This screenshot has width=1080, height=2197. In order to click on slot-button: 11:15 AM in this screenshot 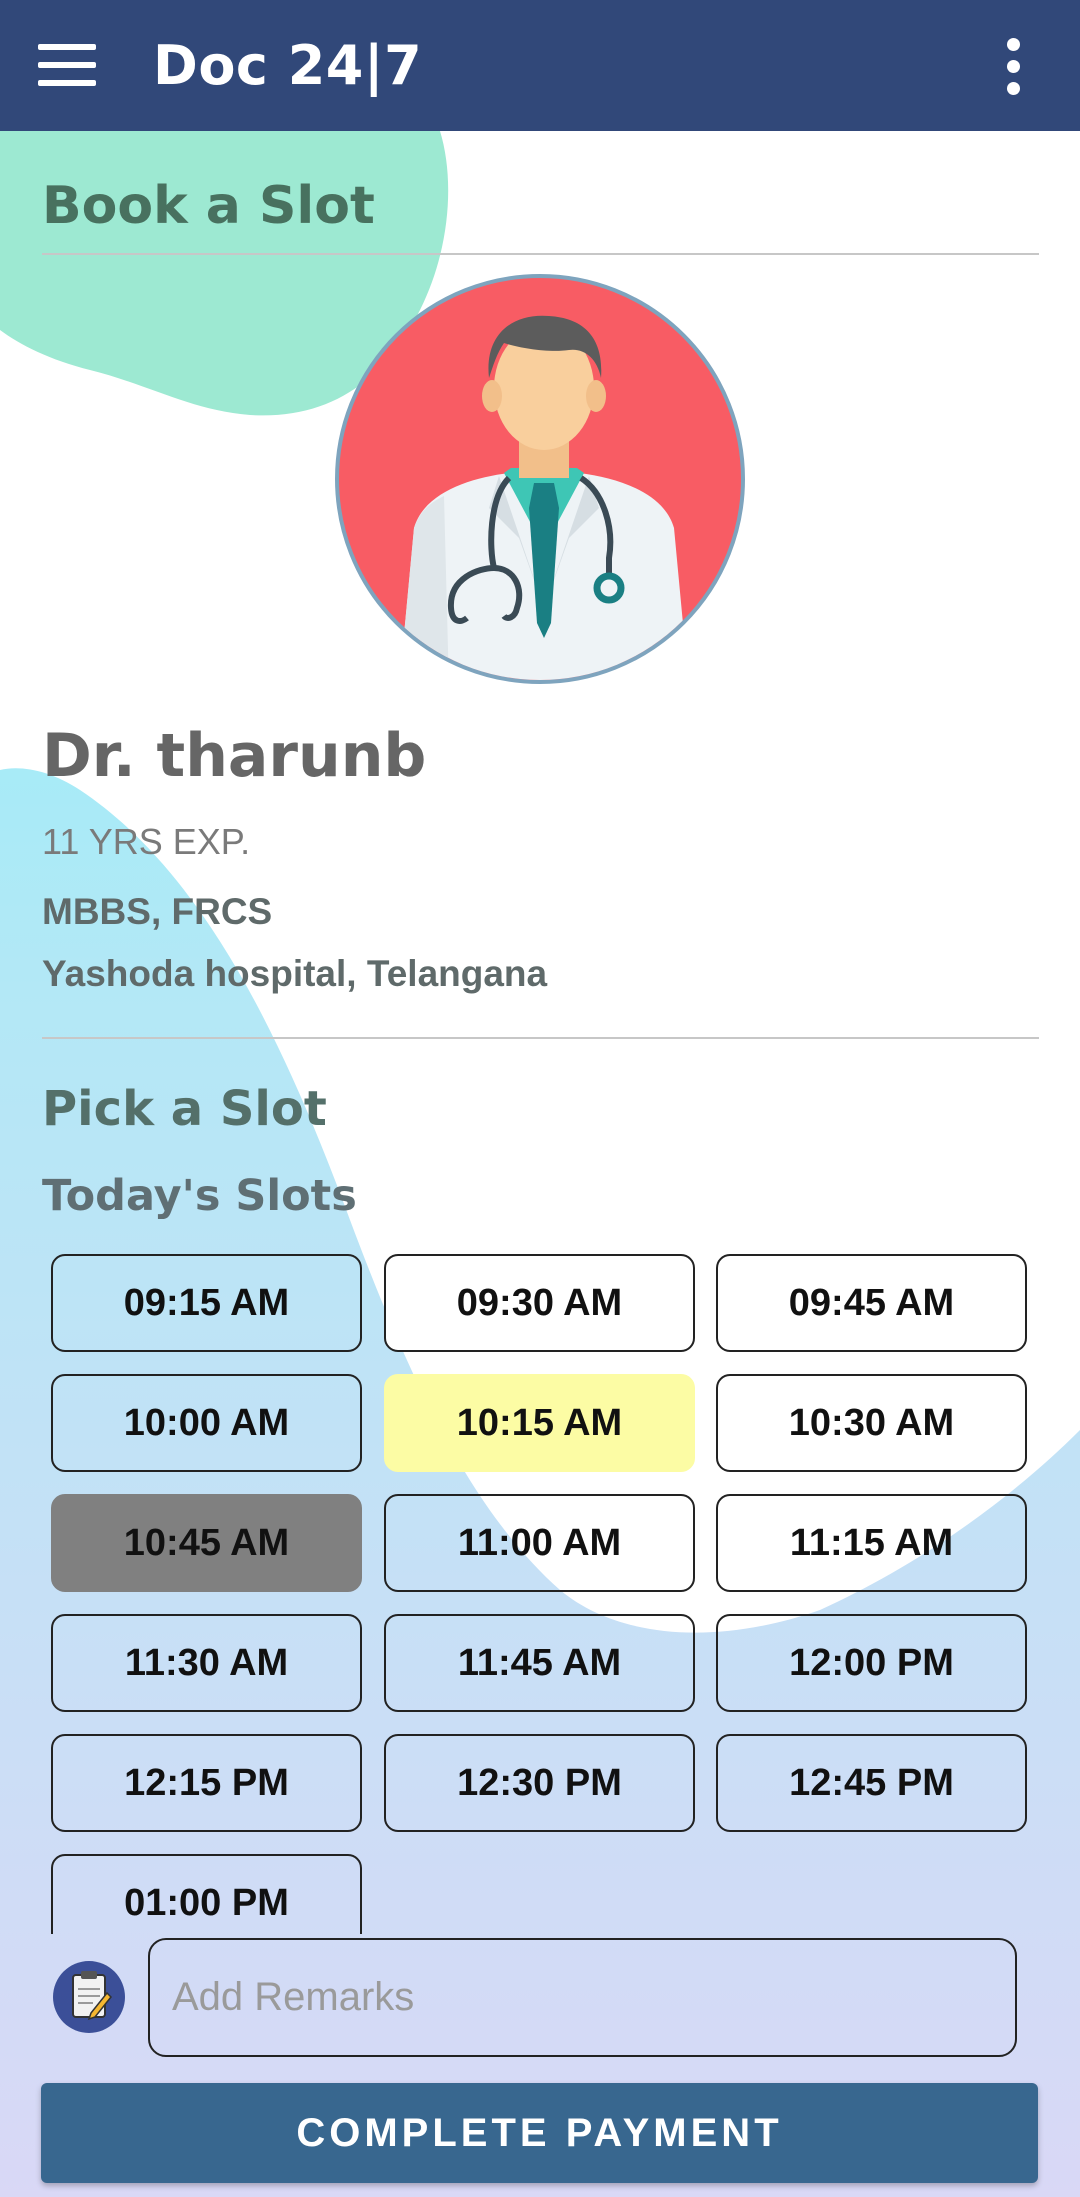, I will do `click(871, 1543)`.